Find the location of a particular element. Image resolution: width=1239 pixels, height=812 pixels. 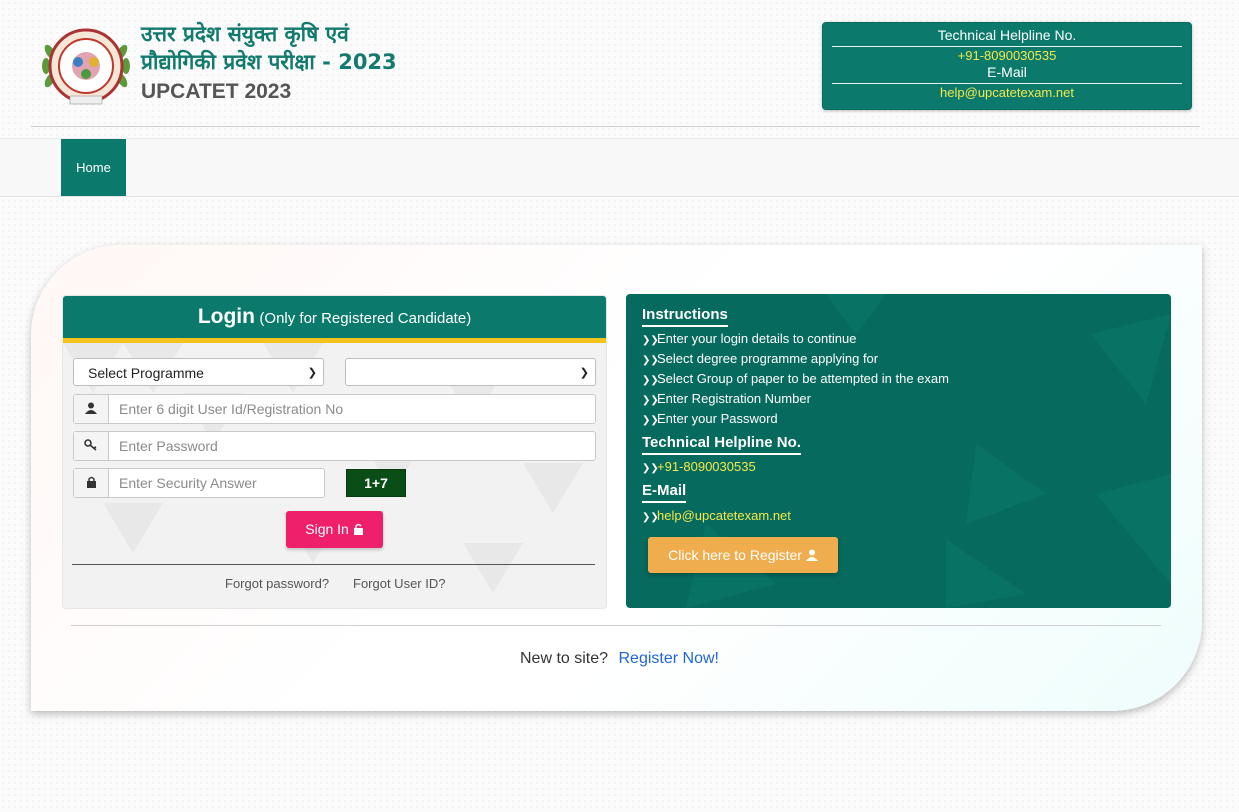

user-id-input: Enter 6 digit User Id/Registration No is located at coordinates (334, 409).